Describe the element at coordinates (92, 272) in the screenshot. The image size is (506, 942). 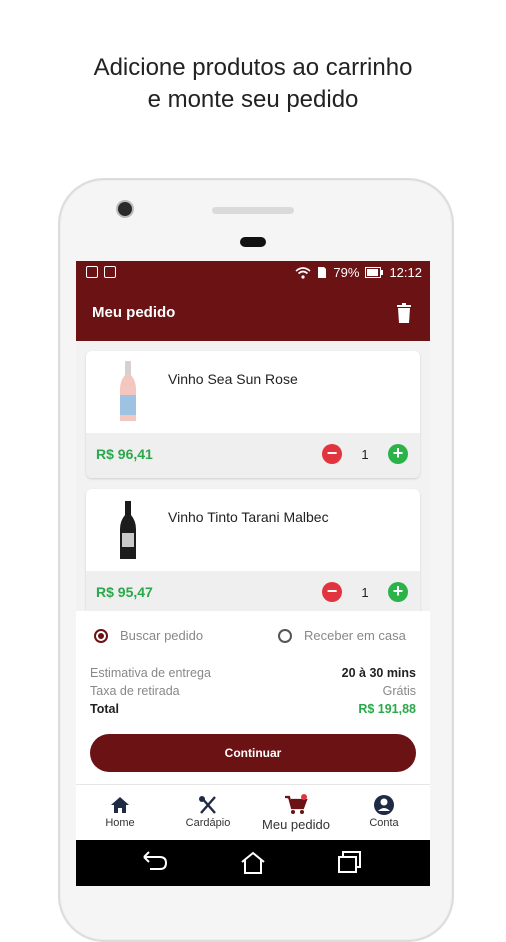
I see `gallery-notification-icon` at that location.